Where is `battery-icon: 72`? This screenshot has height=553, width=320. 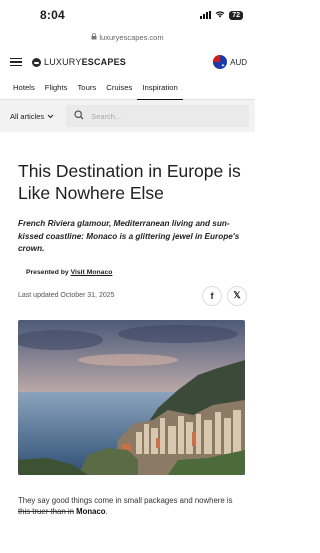
battery-icon: 72 is located at coordinates (236, 15).